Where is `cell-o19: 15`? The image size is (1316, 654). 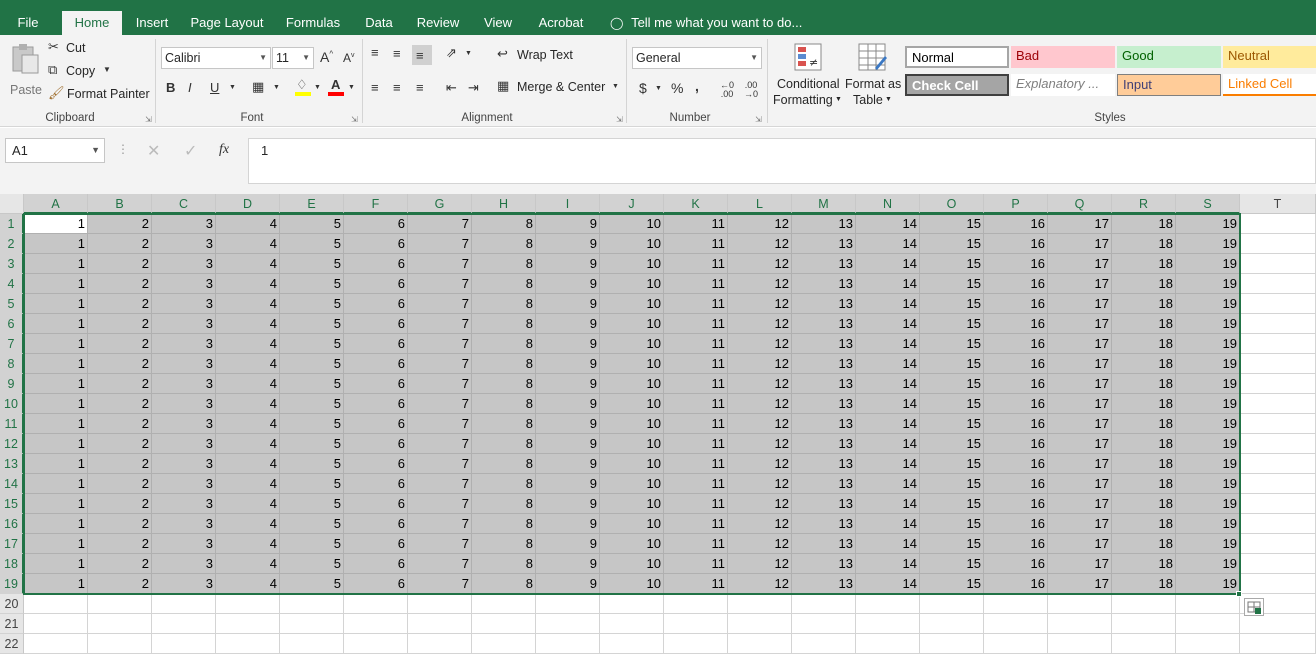 cell-o19: 15 is located at coordinates (952, 584).